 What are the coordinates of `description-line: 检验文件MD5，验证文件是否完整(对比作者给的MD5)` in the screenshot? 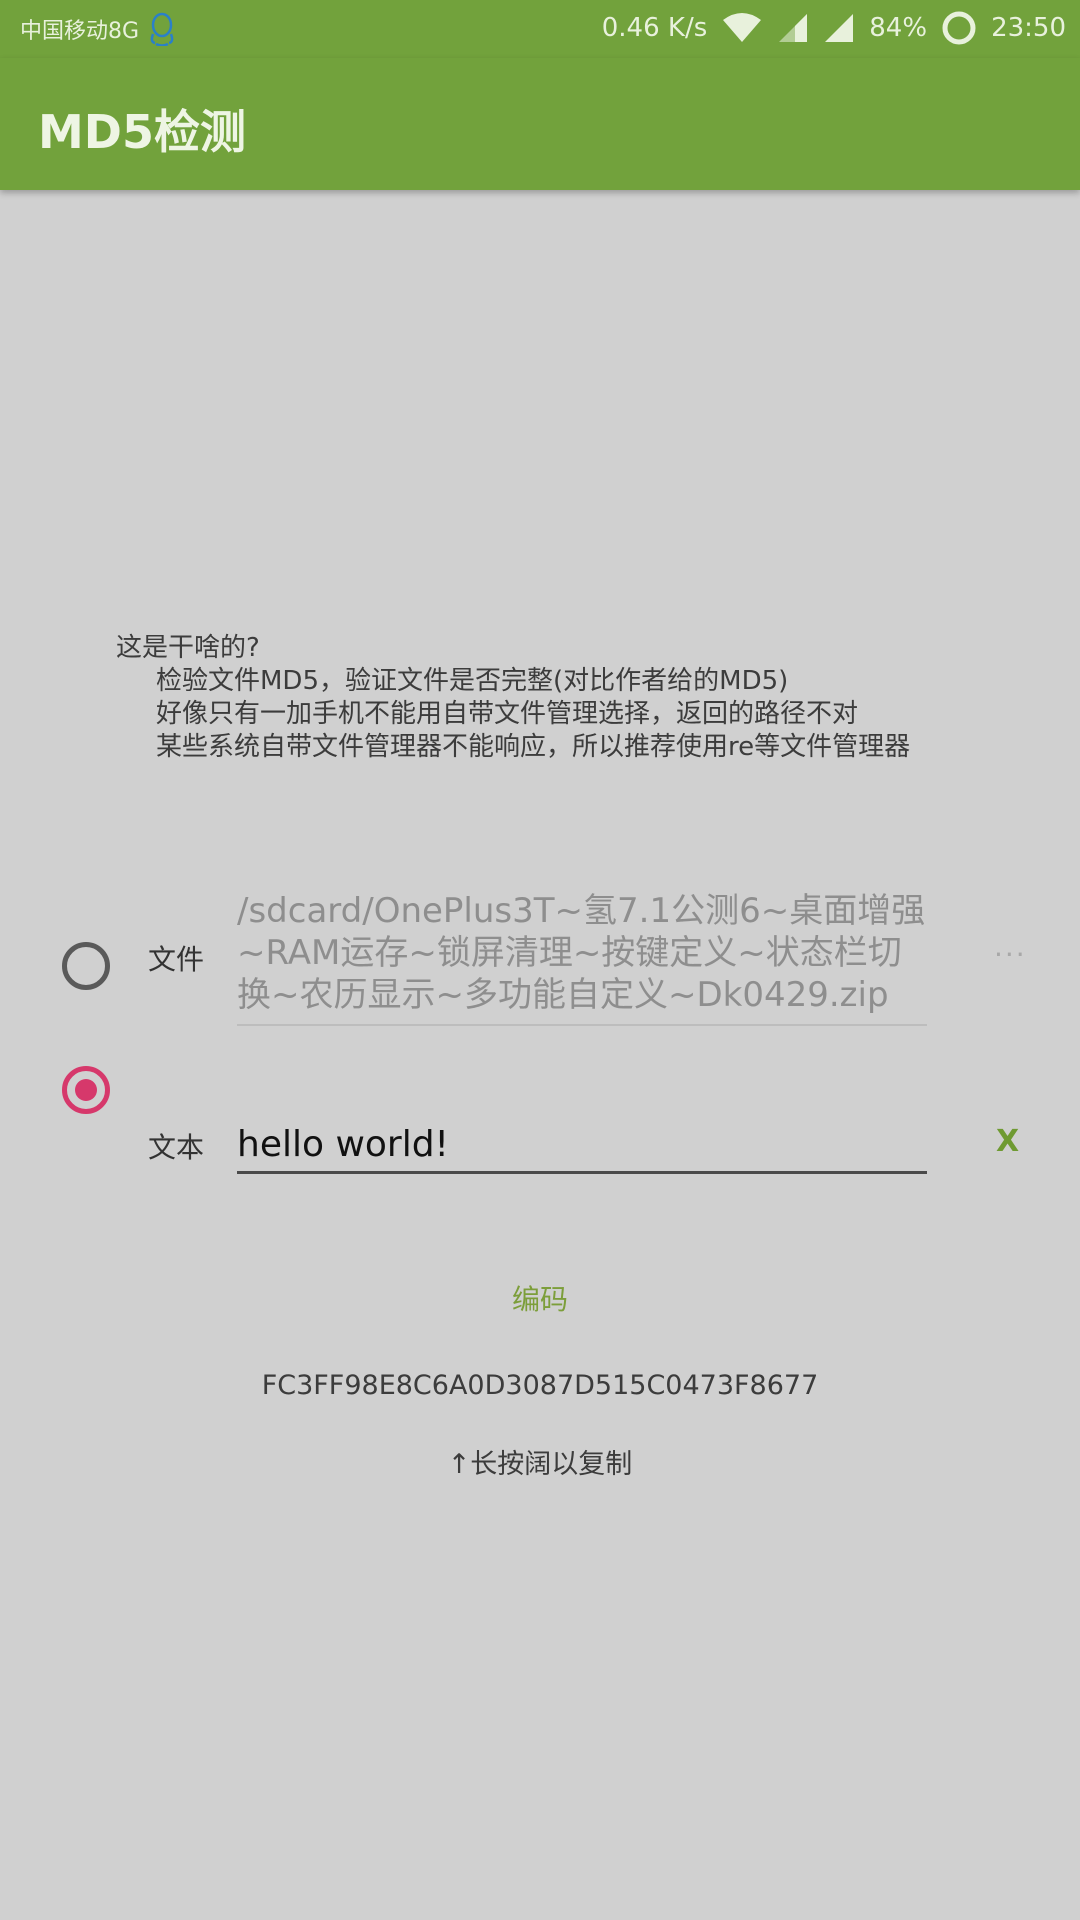 It's located at (472, 681).